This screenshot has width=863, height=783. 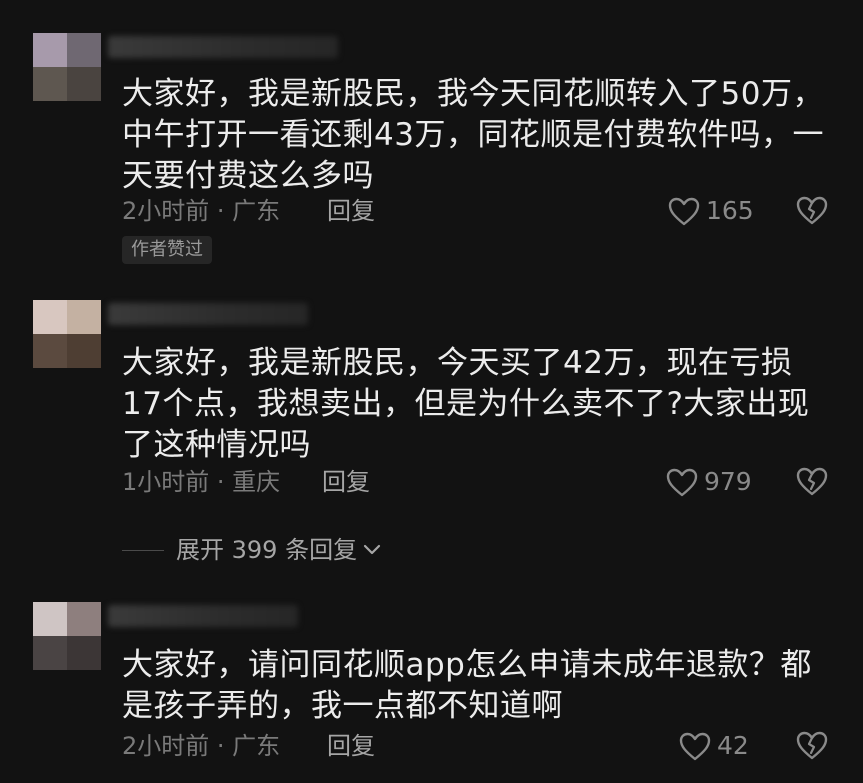 What do you see at coordinates (201, 482) in the screenshot?
I see `comment-time-location: 1小时前 · 重庆` at bounding box center [201, 482].